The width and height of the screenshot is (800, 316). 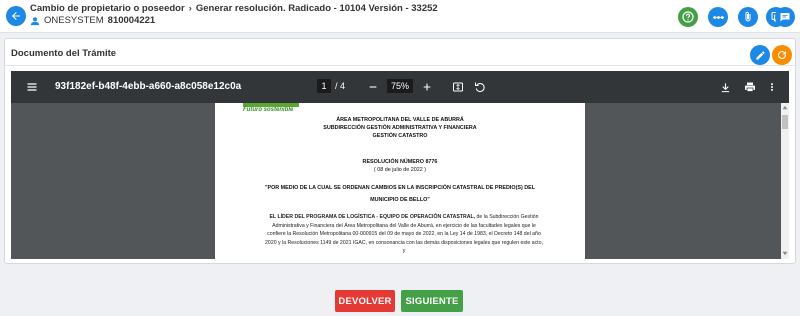 I want to click on print-icon, so click(x=750, y=87).